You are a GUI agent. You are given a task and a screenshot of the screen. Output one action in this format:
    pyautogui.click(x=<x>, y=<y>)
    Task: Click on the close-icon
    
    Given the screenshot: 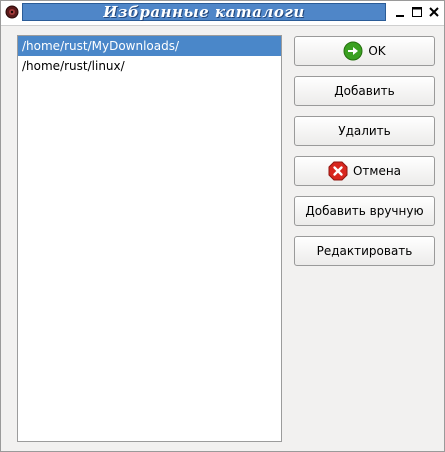 What is the action you would take?
    pyautogui.click(x=434, y=12)
    